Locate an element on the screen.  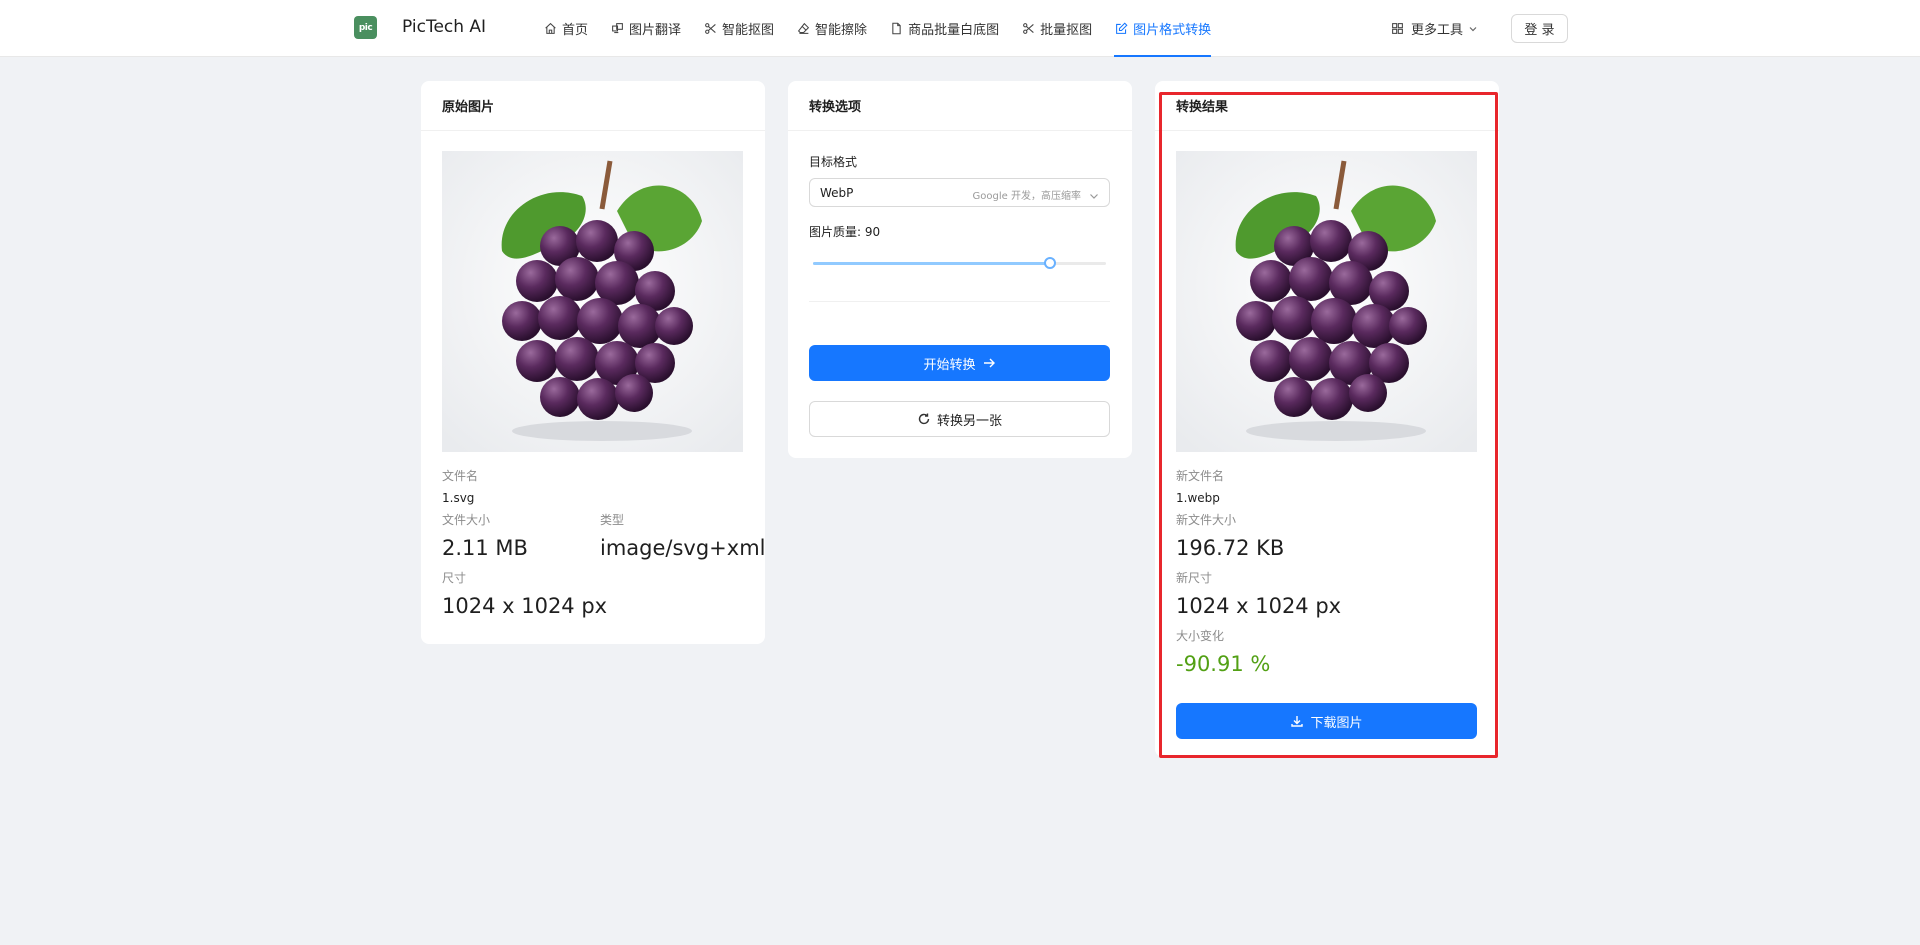
new-filesize-label: 新文件大小 is located at coordinates (1206, 520).